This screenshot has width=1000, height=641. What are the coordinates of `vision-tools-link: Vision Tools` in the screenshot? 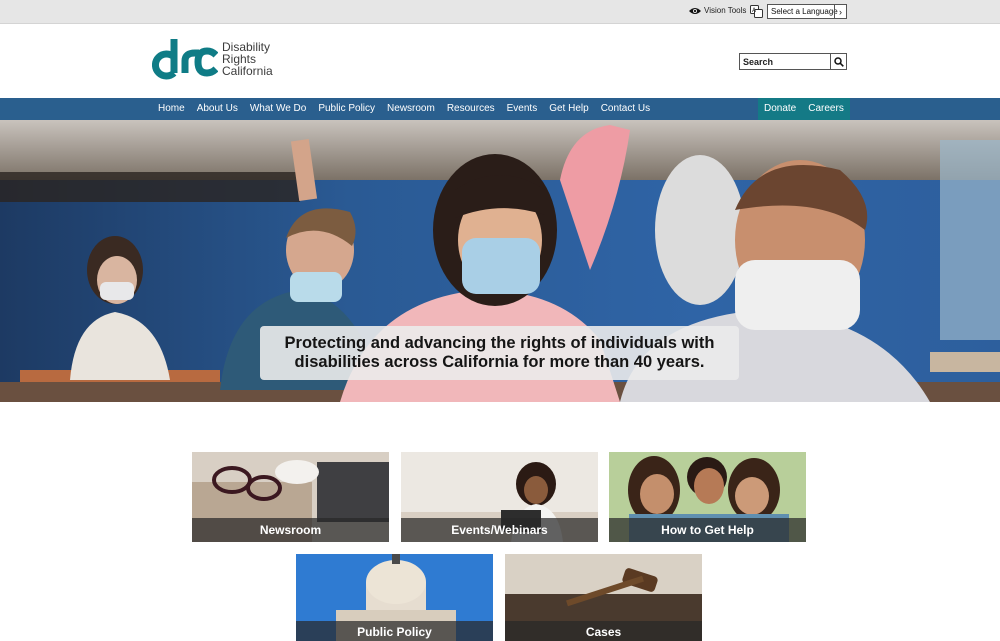 It's located at (717, 10).